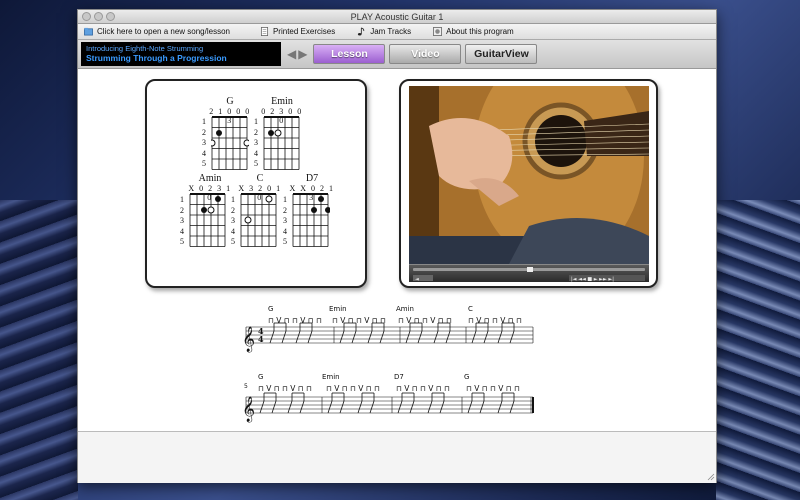 This screenshot has width=800, height=500. I want to click on tab-video: Video, so click(425, 54).